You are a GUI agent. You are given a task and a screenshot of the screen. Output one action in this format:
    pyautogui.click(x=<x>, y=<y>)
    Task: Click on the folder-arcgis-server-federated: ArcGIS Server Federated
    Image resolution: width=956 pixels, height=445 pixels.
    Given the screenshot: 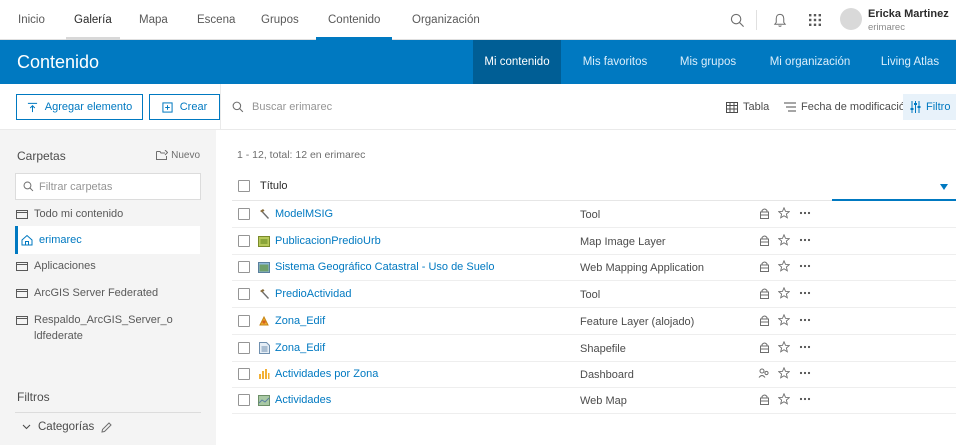 What is the action you would take?
    pyautogui.click(x=108, y=293)
    